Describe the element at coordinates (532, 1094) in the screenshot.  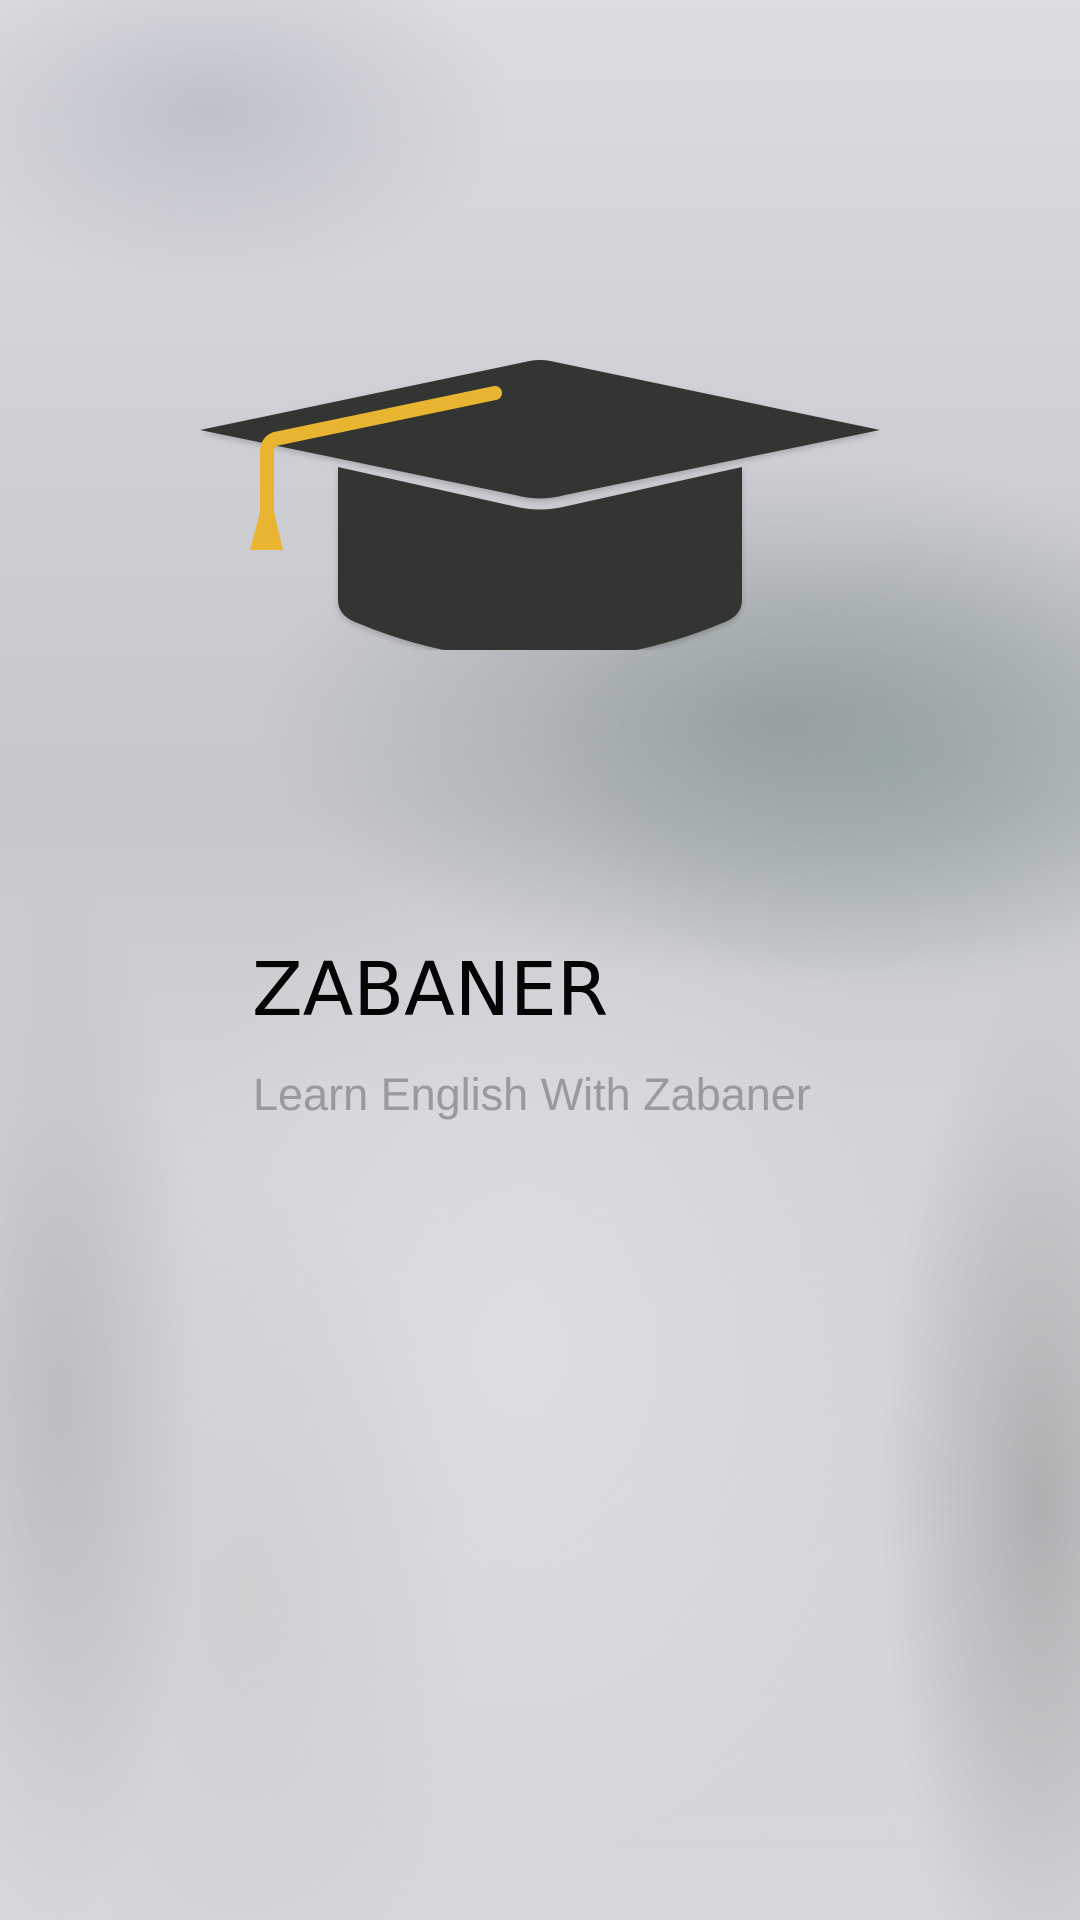
I see `app-subtitle: Learn English With Zabaner` at that location.